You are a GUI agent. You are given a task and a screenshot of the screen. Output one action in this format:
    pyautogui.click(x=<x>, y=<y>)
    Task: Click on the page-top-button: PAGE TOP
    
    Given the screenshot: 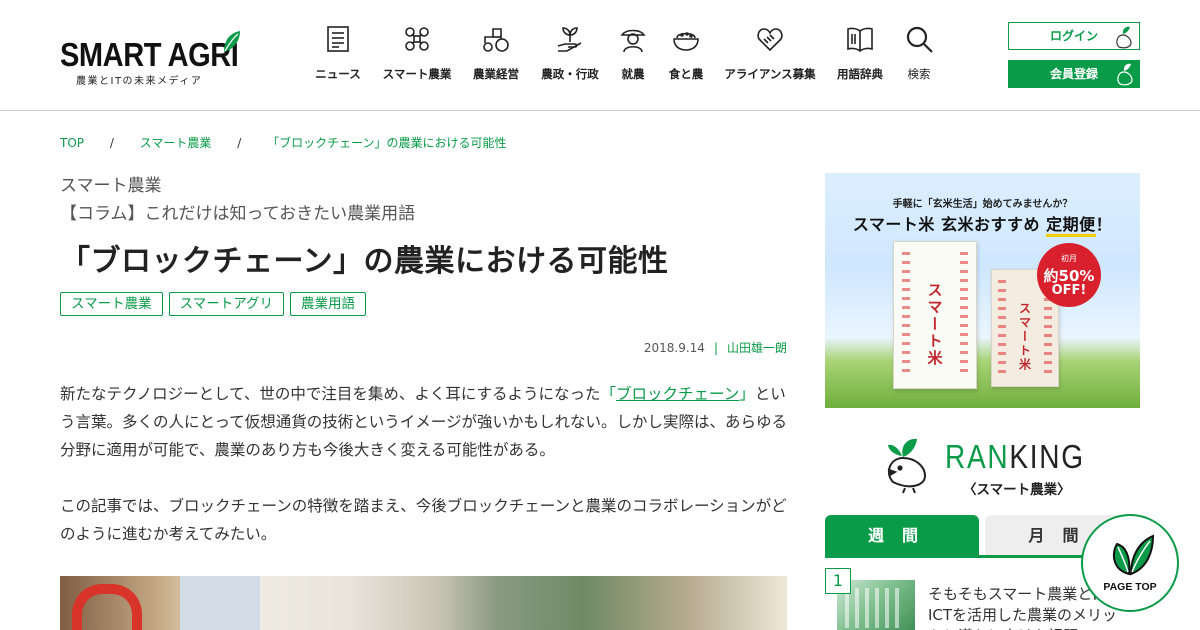 What is the action you would take?
    pyautogui.click(x=1130, y=563)
    